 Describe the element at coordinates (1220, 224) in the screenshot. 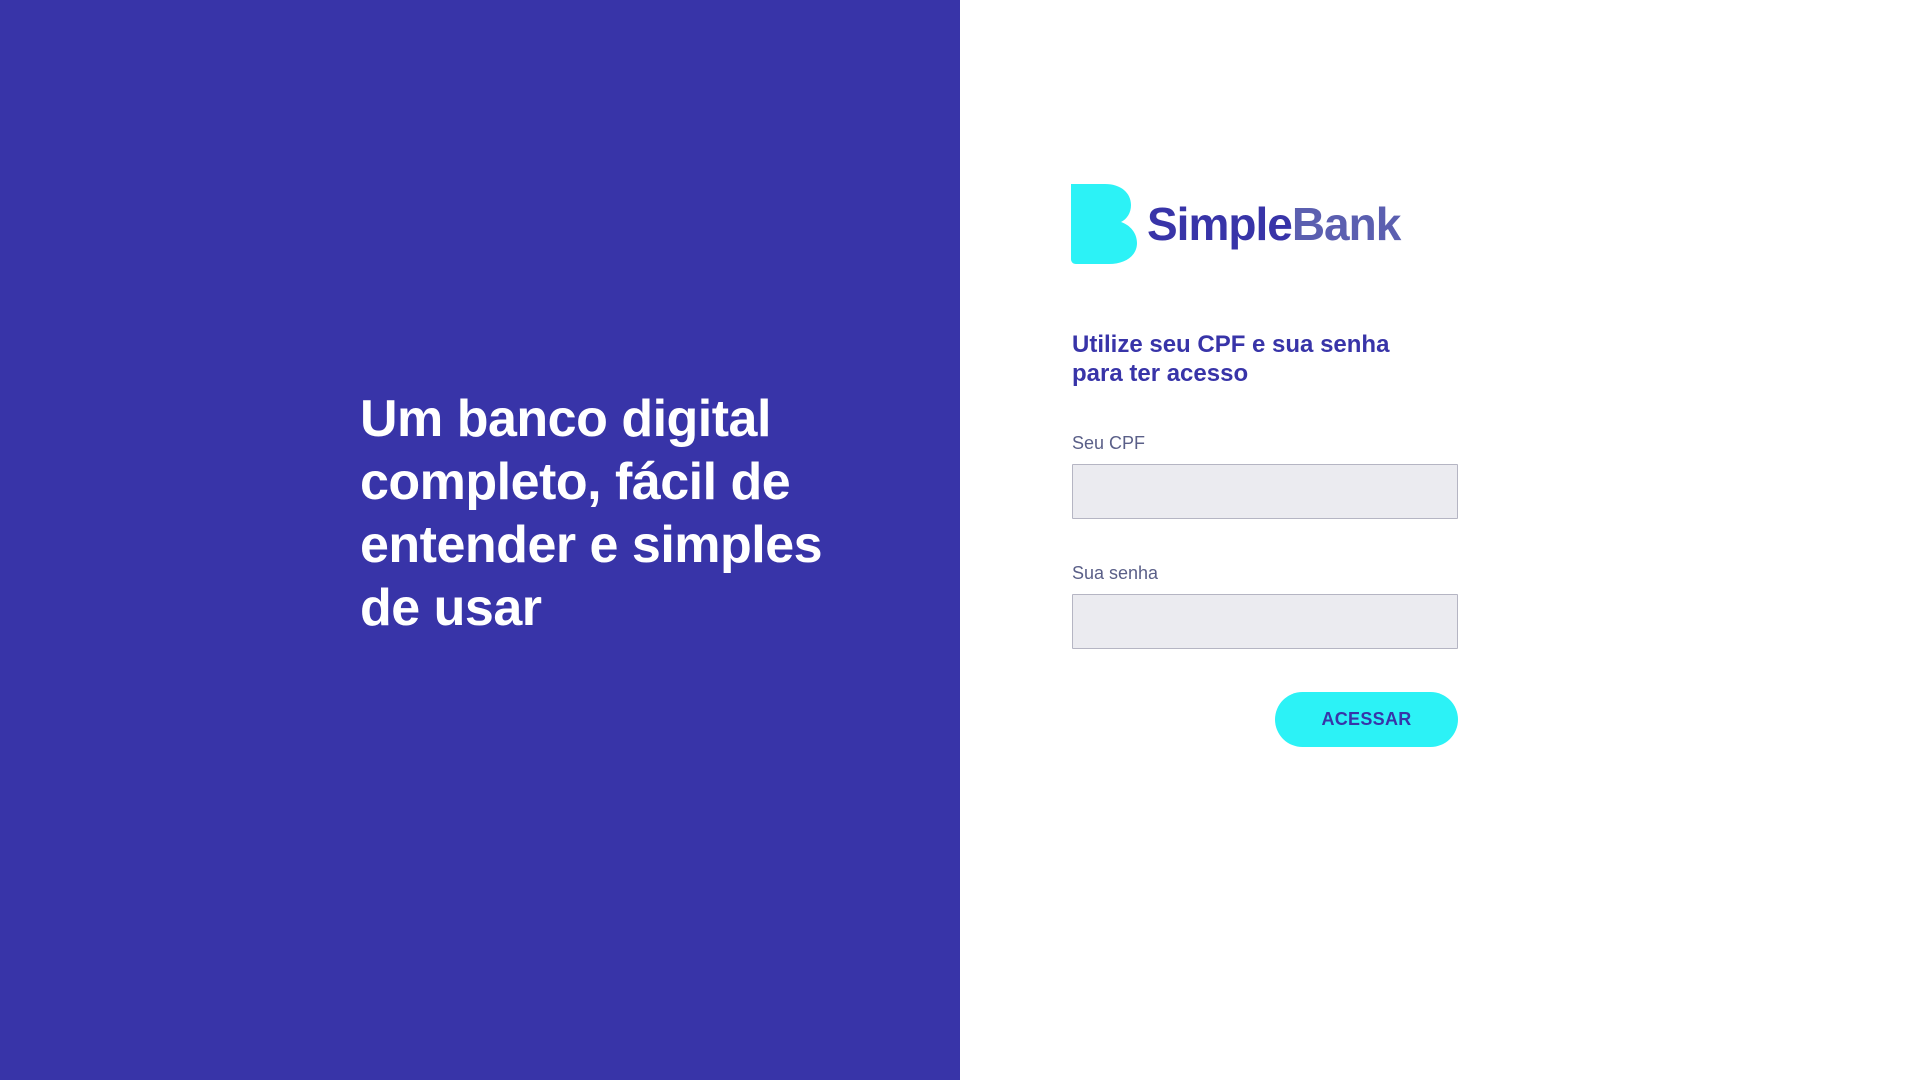

I see `brand-name-simple: Simple` at that location.